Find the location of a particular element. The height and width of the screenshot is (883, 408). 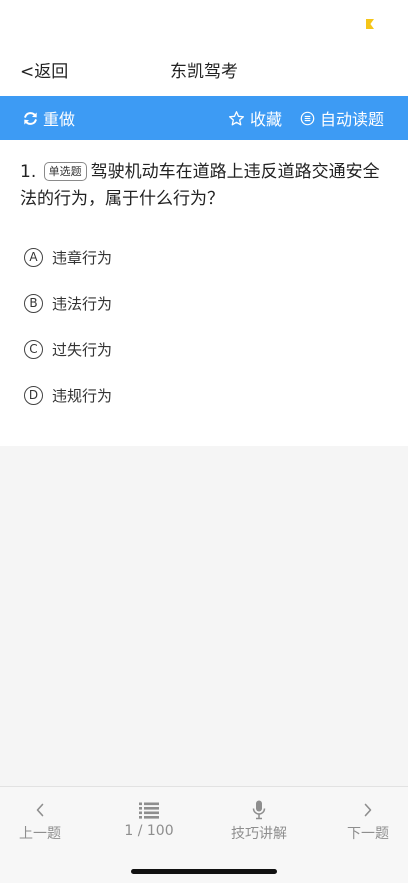

tips-explanation-button: 技巧讲解 is located at coordinates (259, 820).